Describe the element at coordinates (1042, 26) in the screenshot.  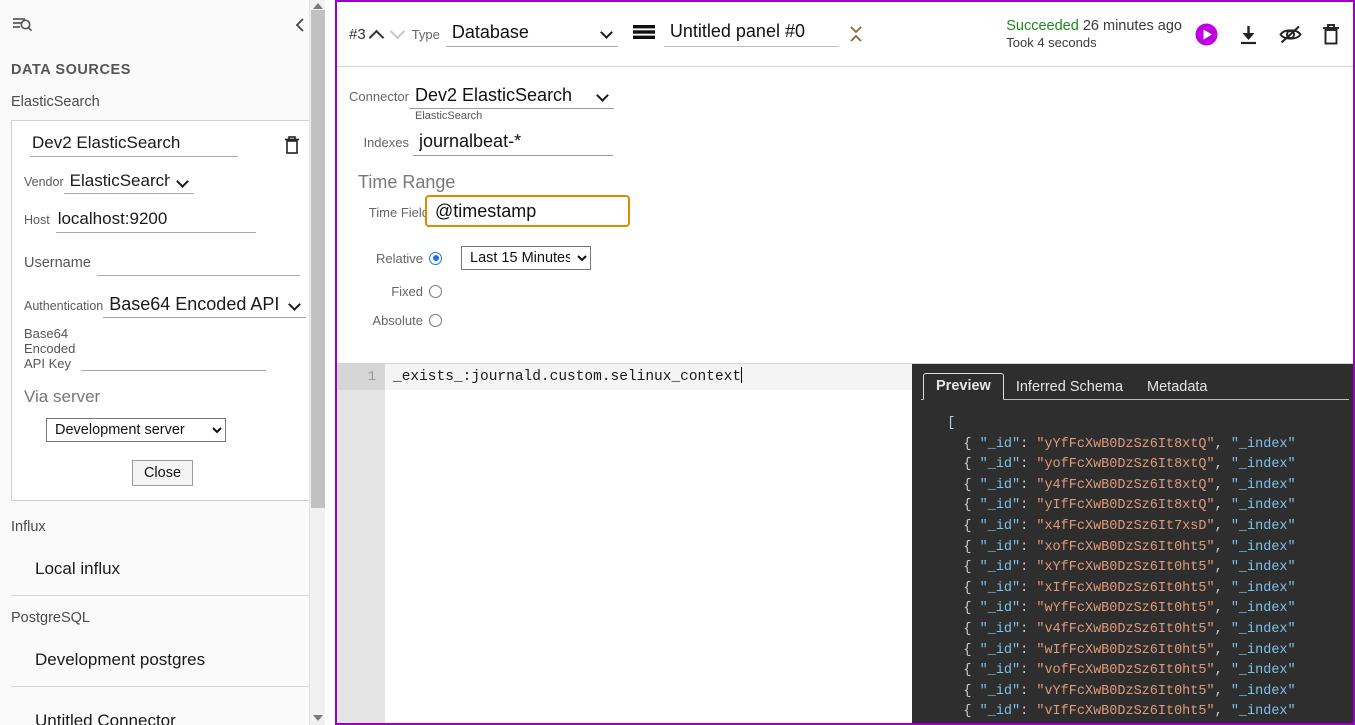
I see `status-state: Succeeded` at that location.